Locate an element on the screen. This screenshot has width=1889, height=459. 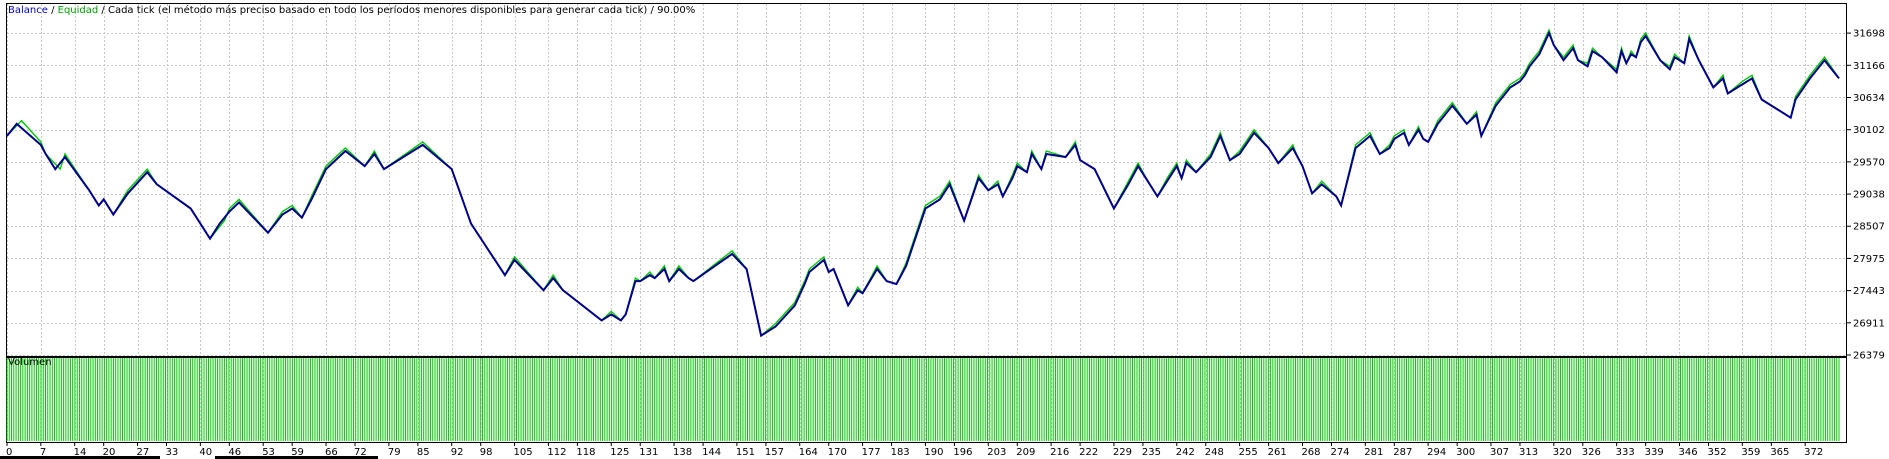
x-tick-label: 365 is located at coordinates (1779, 452).